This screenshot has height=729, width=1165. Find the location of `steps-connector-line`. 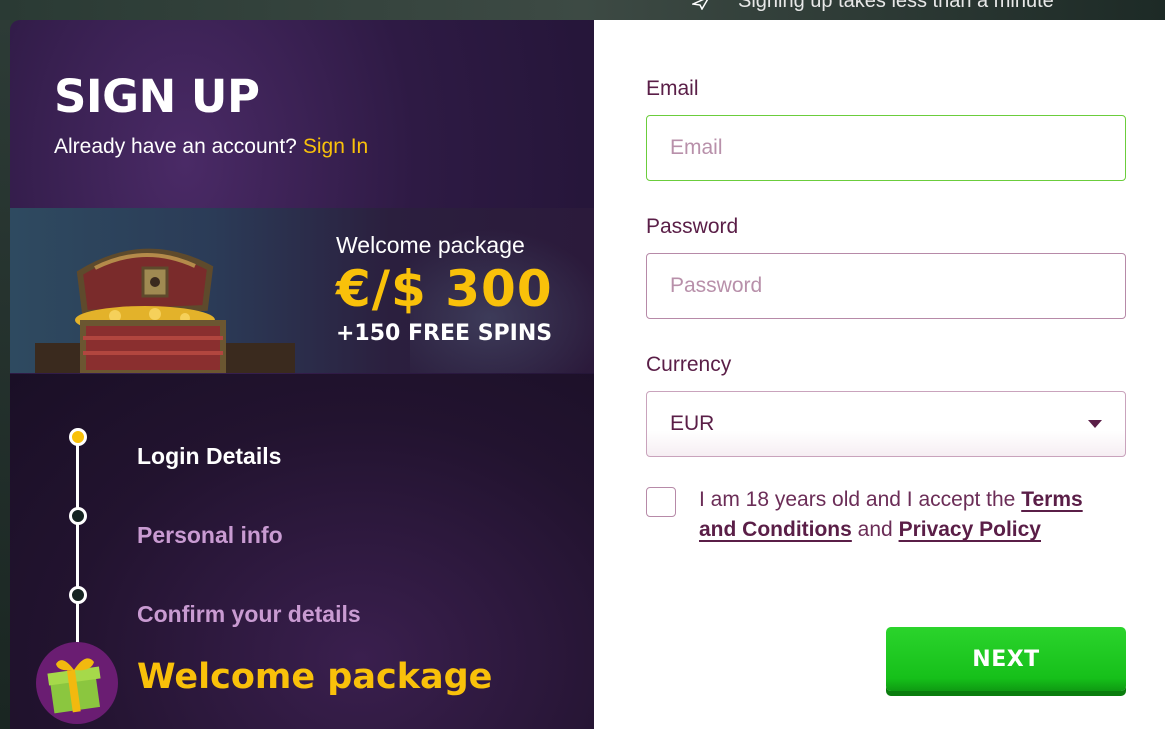

steps-connector-line is located at coordinates (77, 546).